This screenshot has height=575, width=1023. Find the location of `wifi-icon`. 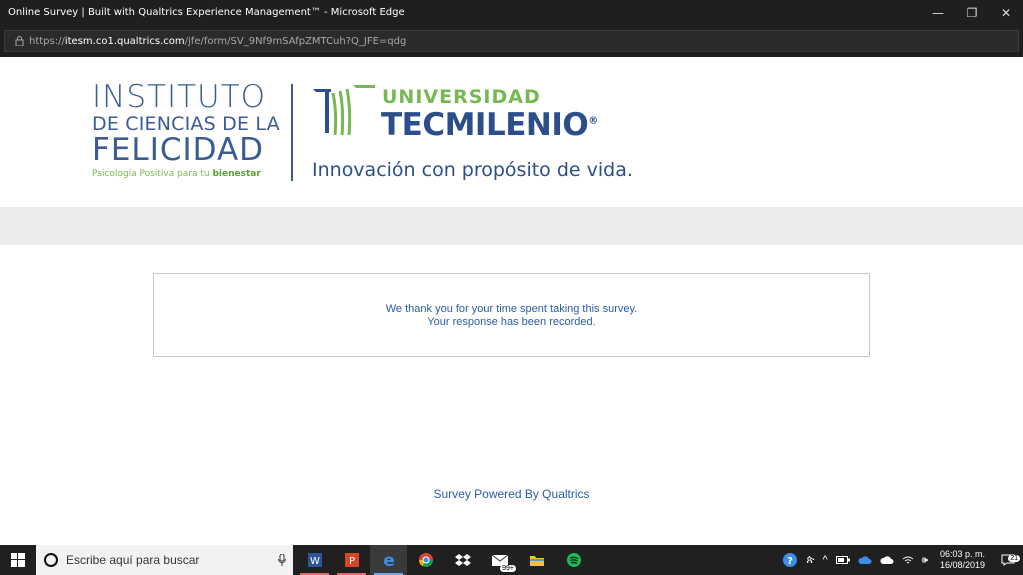

wifi-icon is located at coordinates (908, 560).